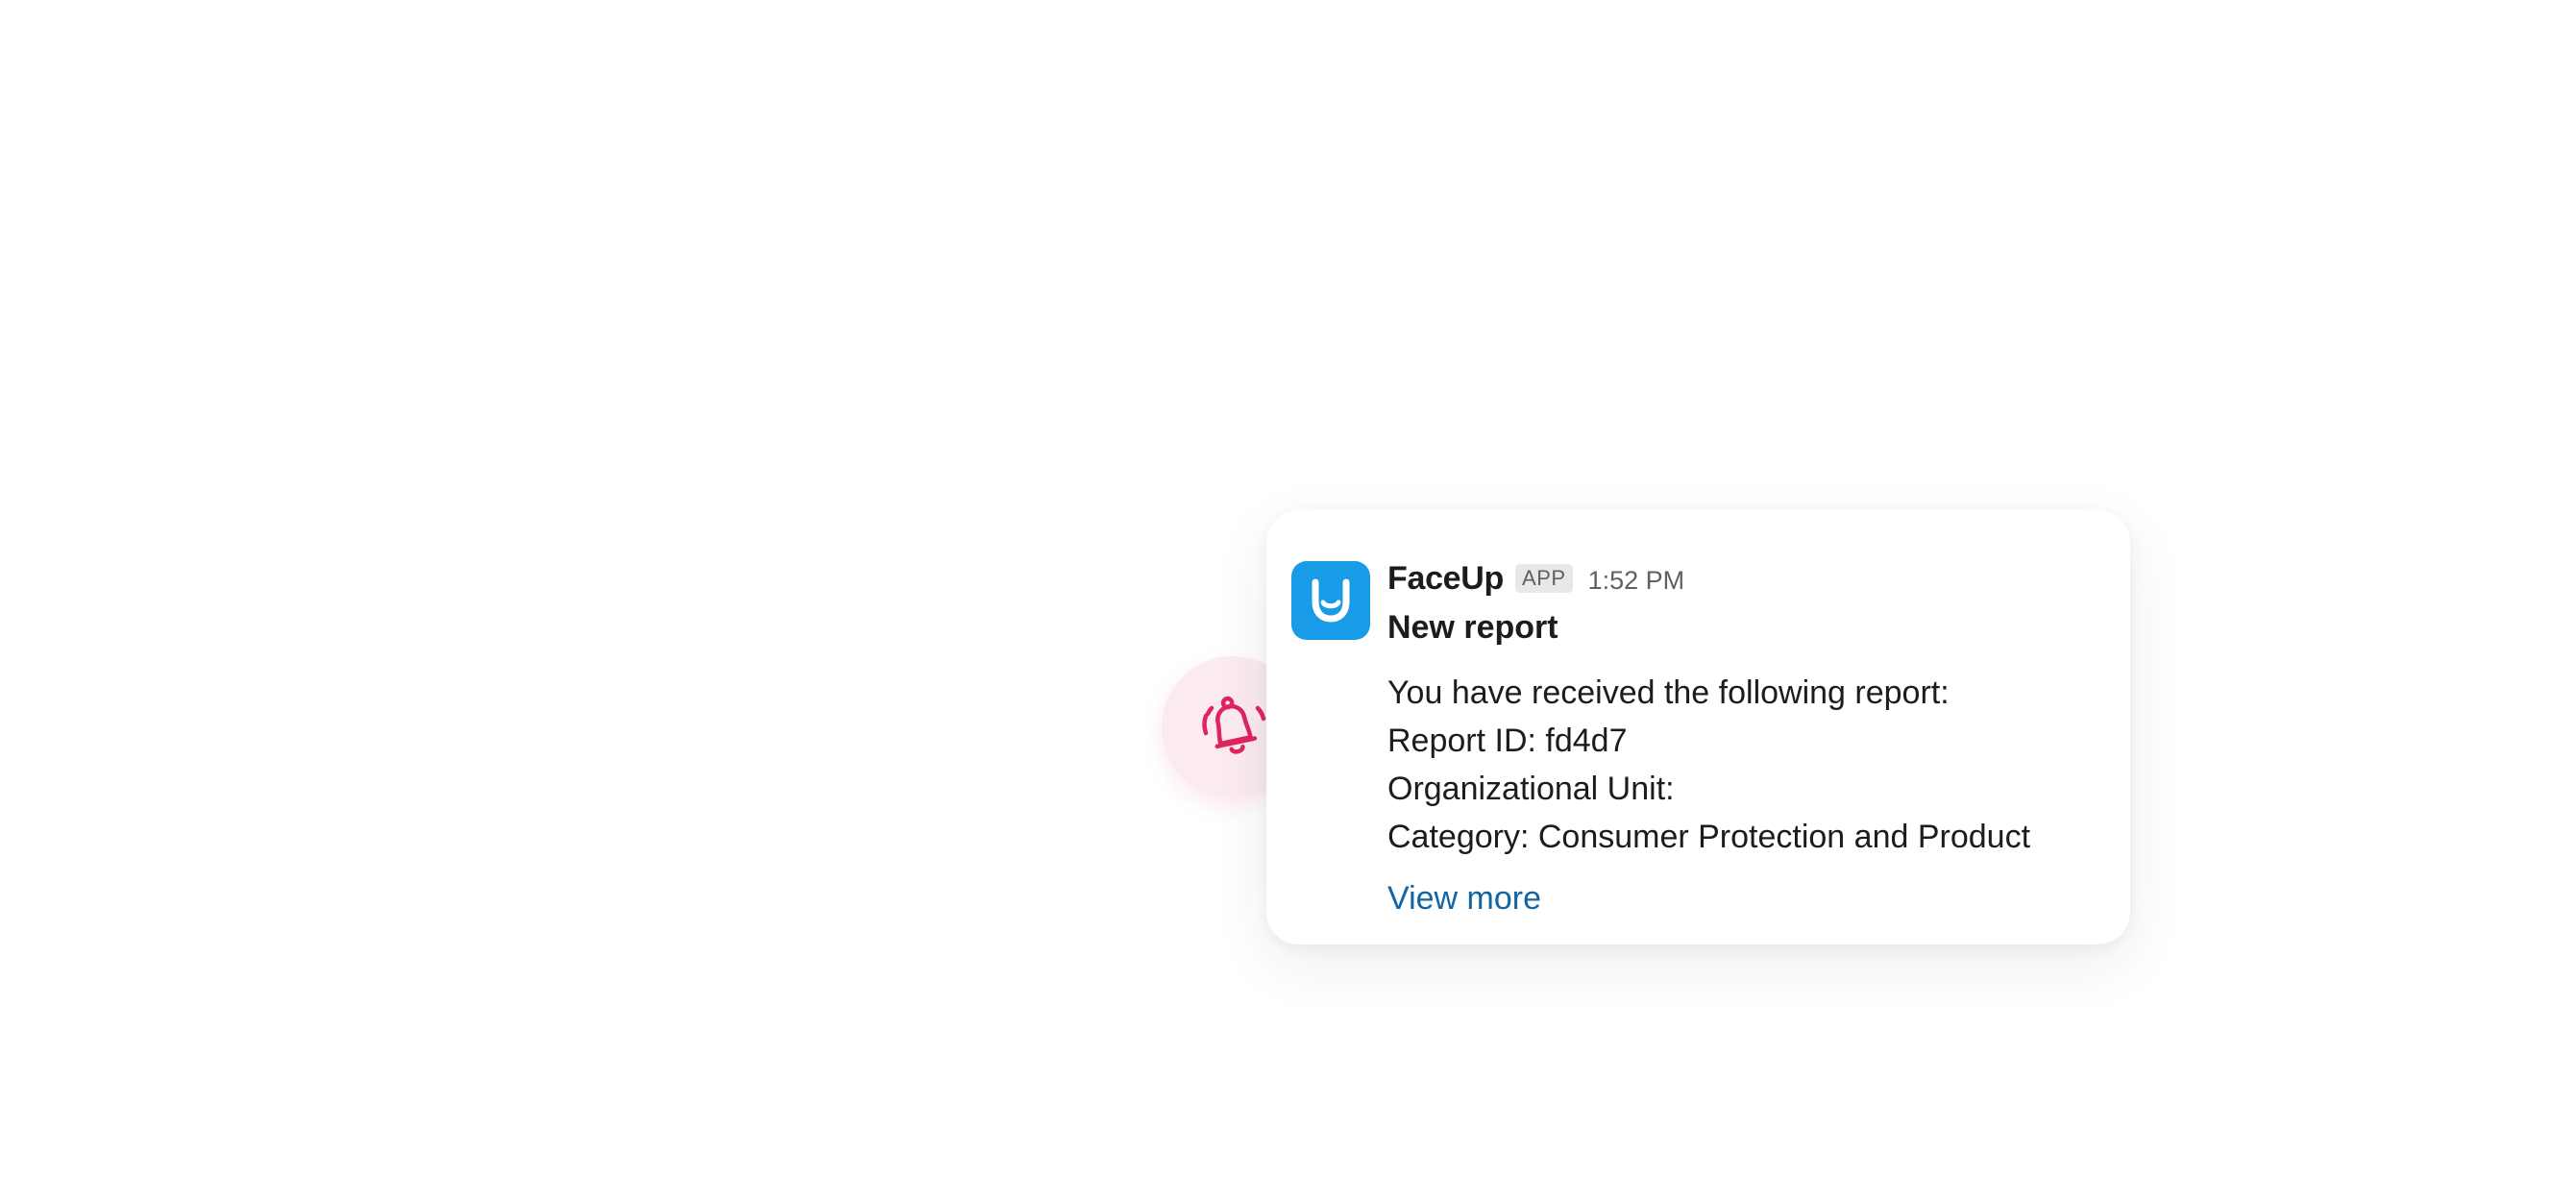 This screenshot has height=1201, width=2576. What do you see at coordinates (1668, 692) in the screenshot?
I see `body-line-intro: You have received the following report:` at bounding box center [1668, 692].